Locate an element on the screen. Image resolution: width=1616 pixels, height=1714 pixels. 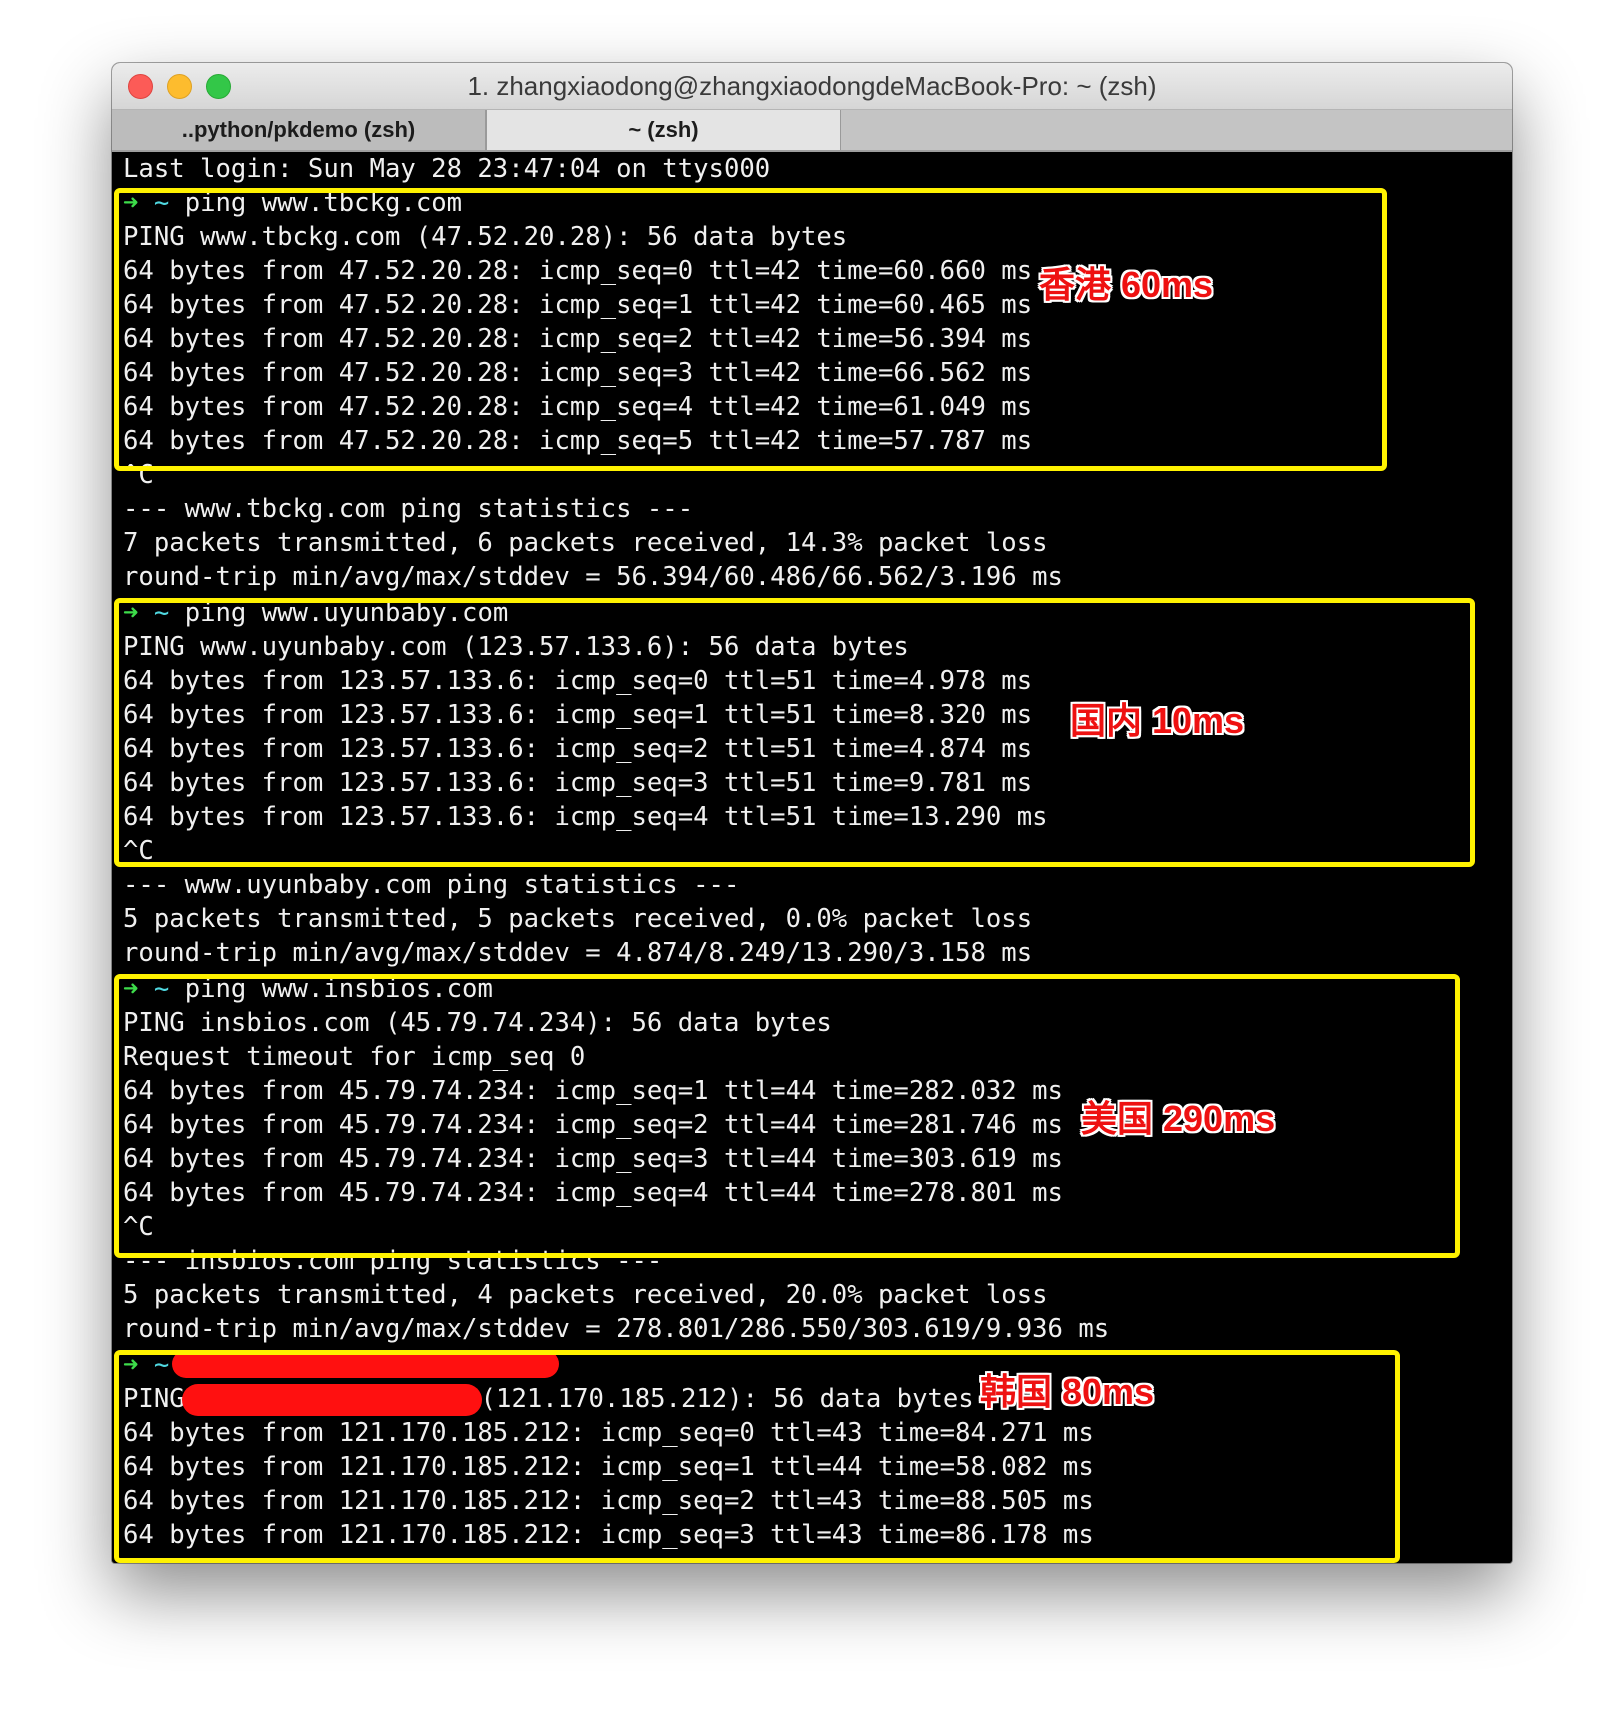
tab-bar: ..python/pkdemo (zsh) ~ (zsh) is located at coordinates (812, 131).